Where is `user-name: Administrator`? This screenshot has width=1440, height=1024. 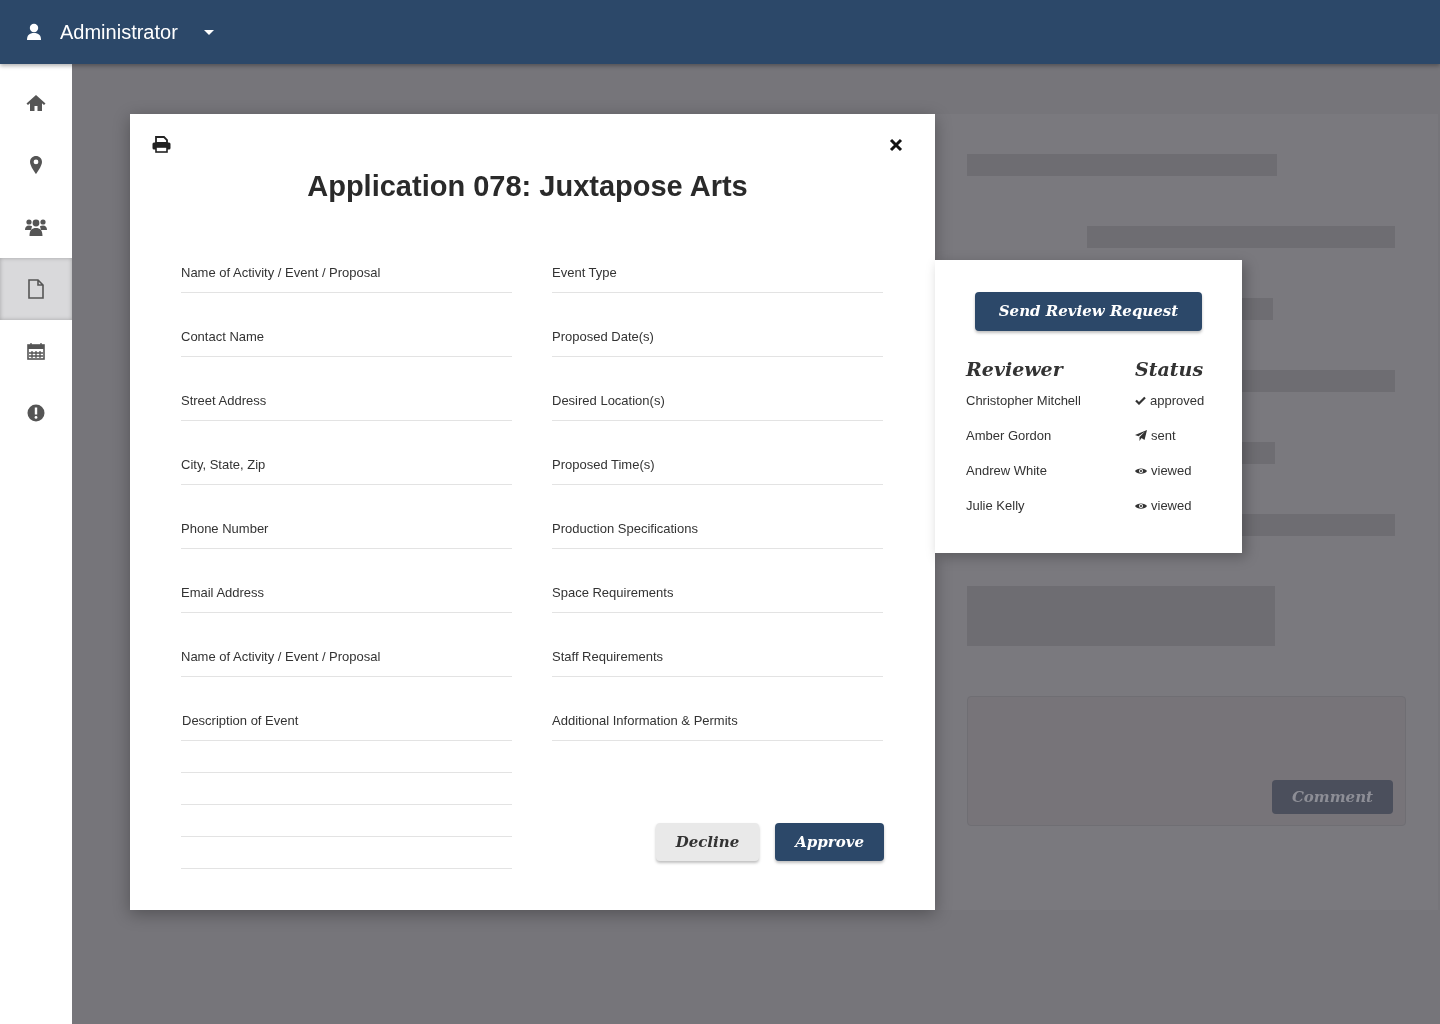
user-name: Administrator is located at coordinates (119, 32).